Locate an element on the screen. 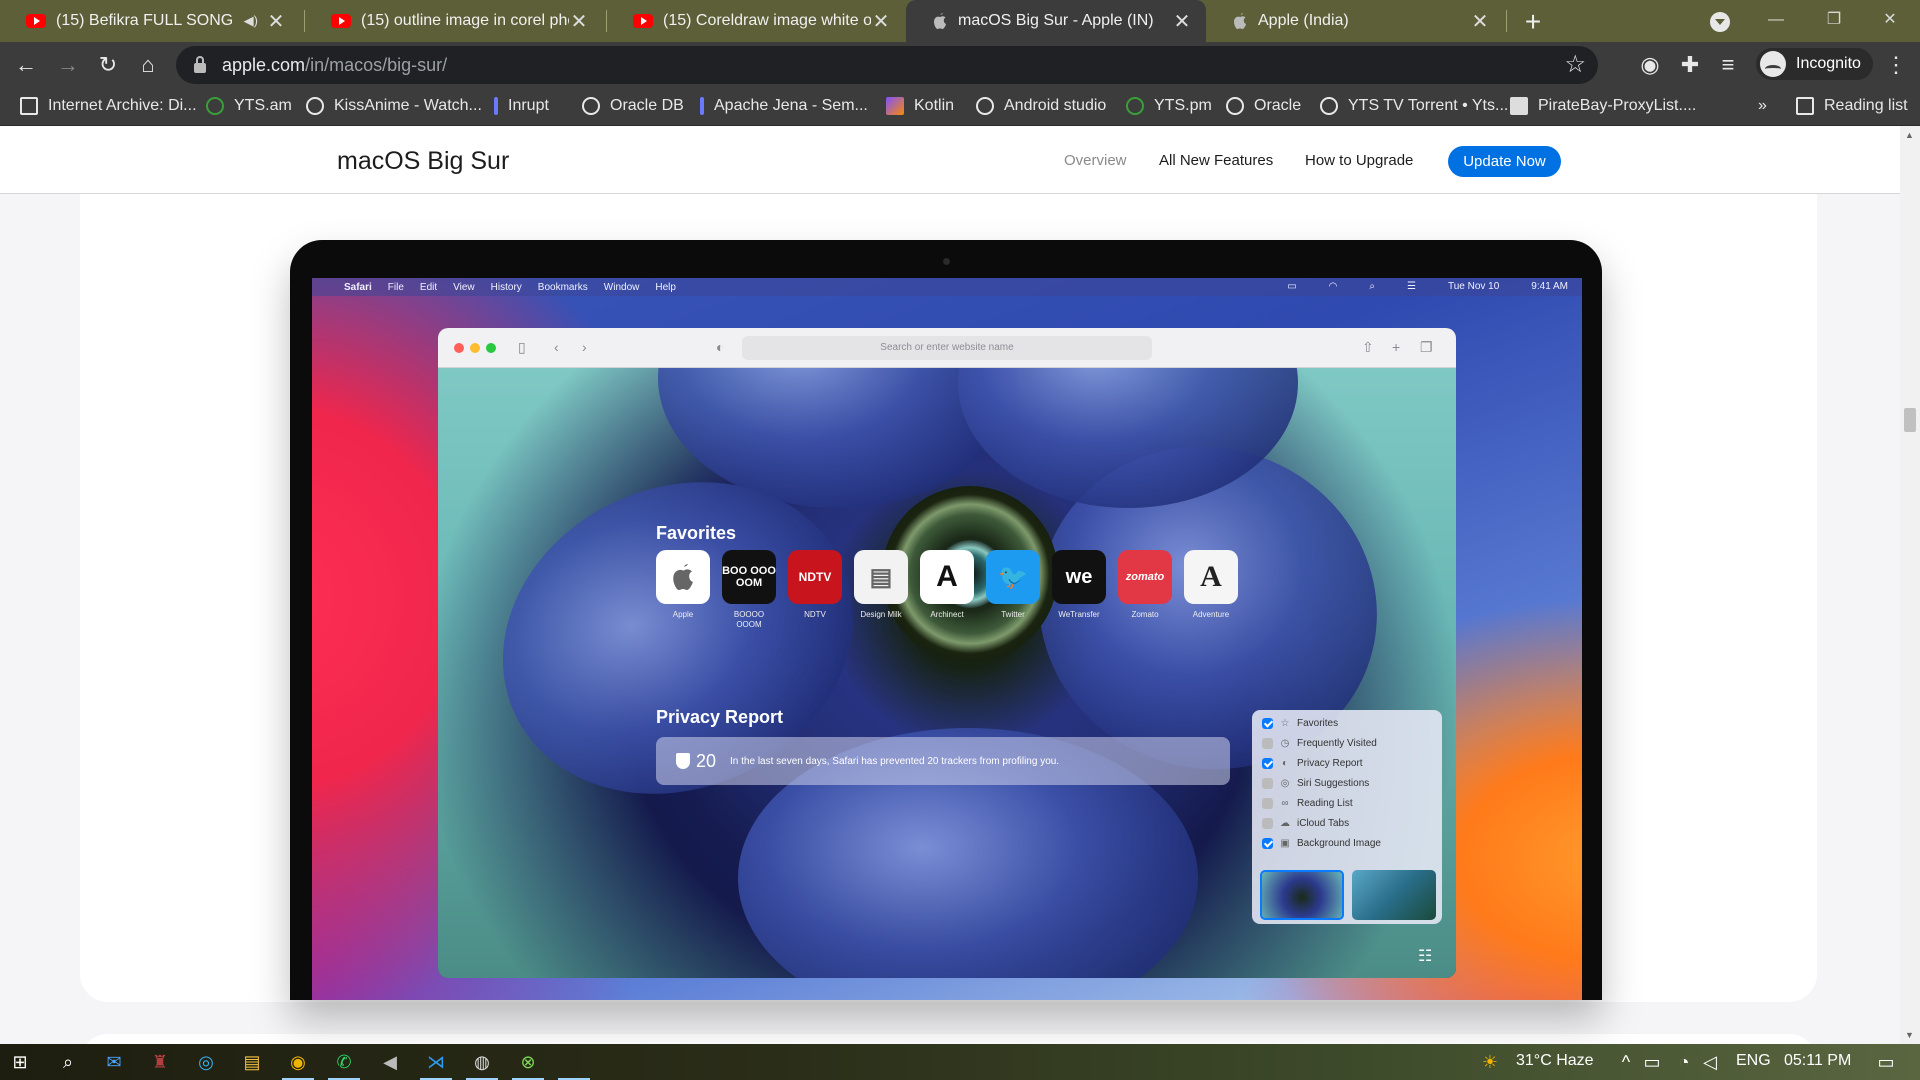 This screenshot has height=1080, width=1920. media-player-icon: ◀ is located at coordinates (390, 1062).